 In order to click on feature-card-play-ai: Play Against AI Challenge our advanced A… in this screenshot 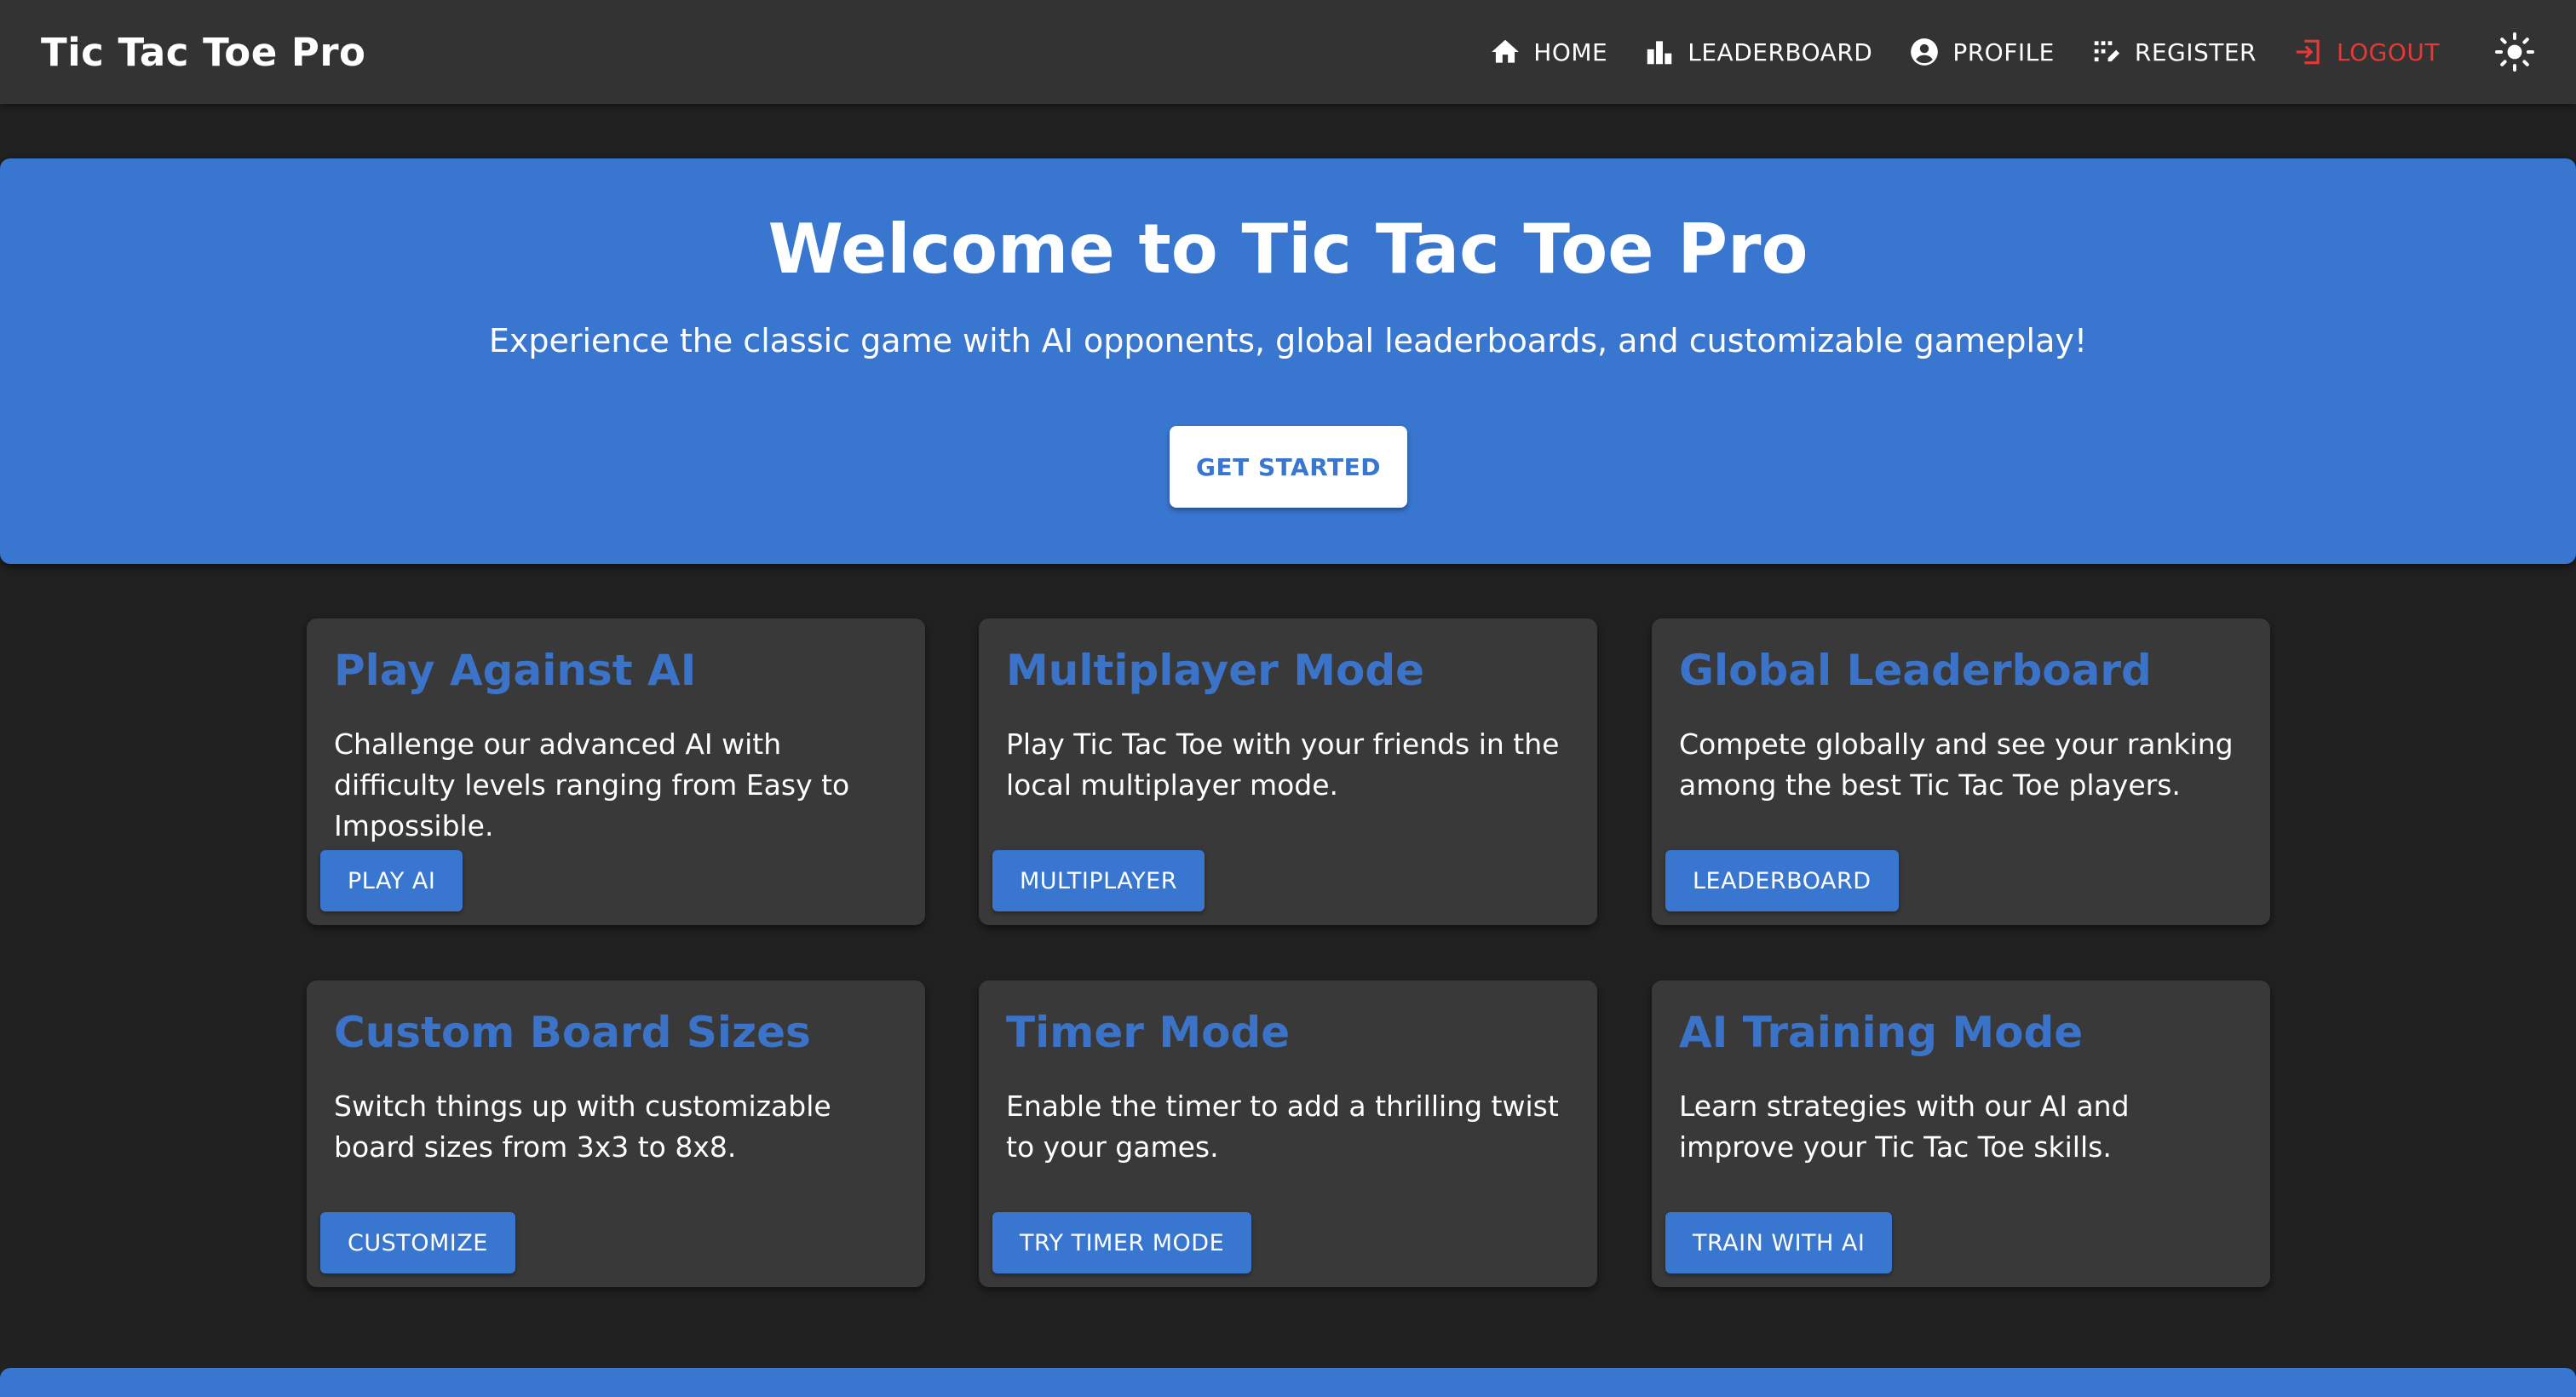, I will do `click(616, 772)`.